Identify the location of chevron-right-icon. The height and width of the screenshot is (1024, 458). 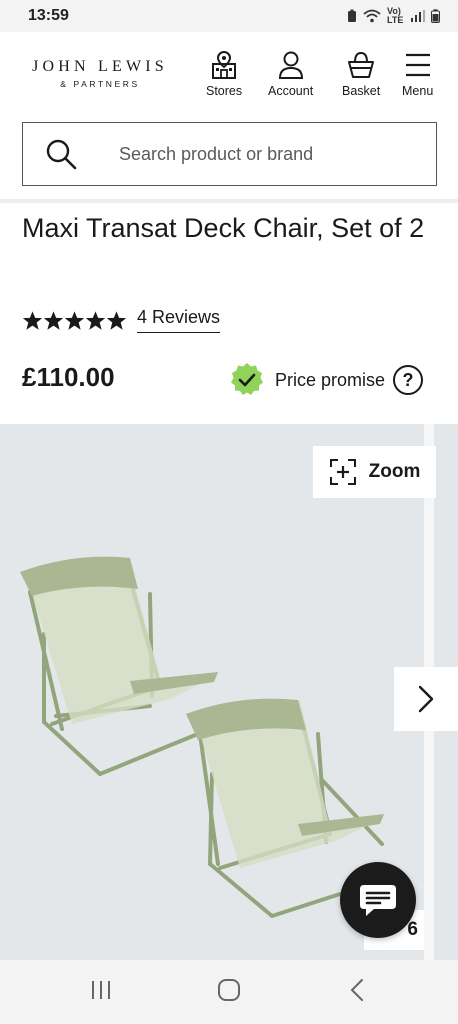
(426, 699).